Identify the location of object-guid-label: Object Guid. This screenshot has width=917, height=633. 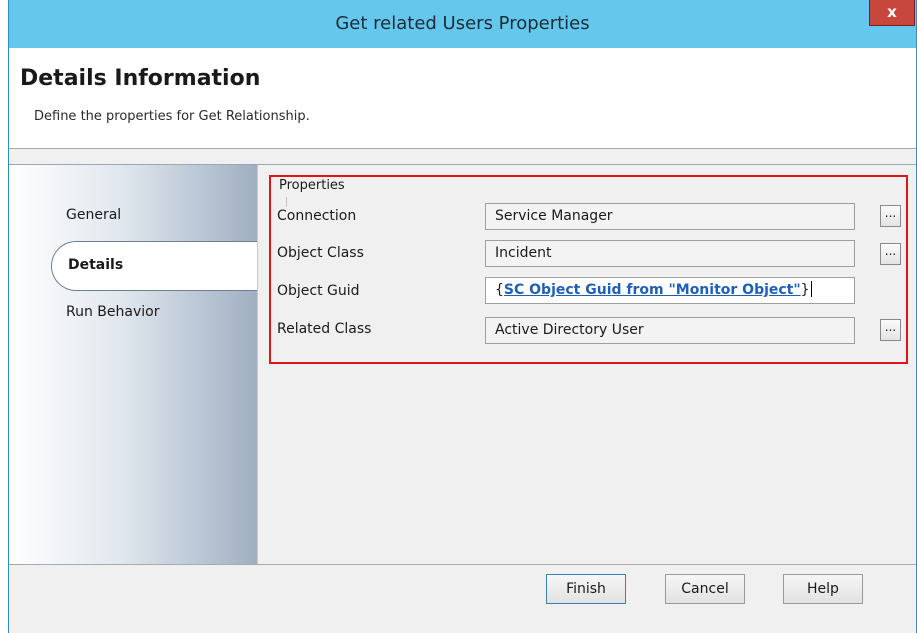
(318, 291).